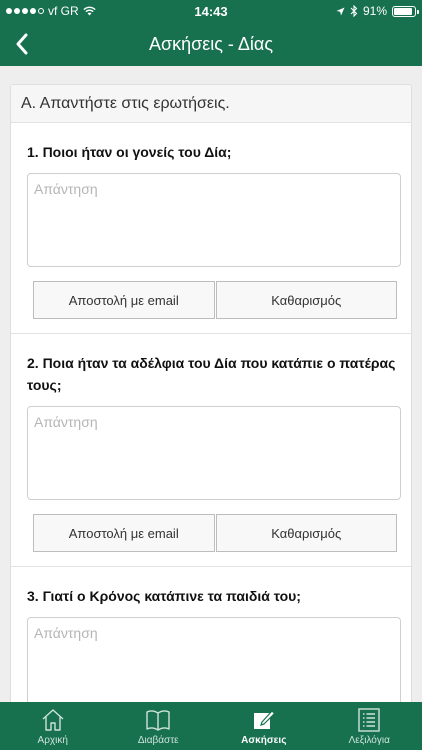  I want to click on signal-icon, so click(25, 11).